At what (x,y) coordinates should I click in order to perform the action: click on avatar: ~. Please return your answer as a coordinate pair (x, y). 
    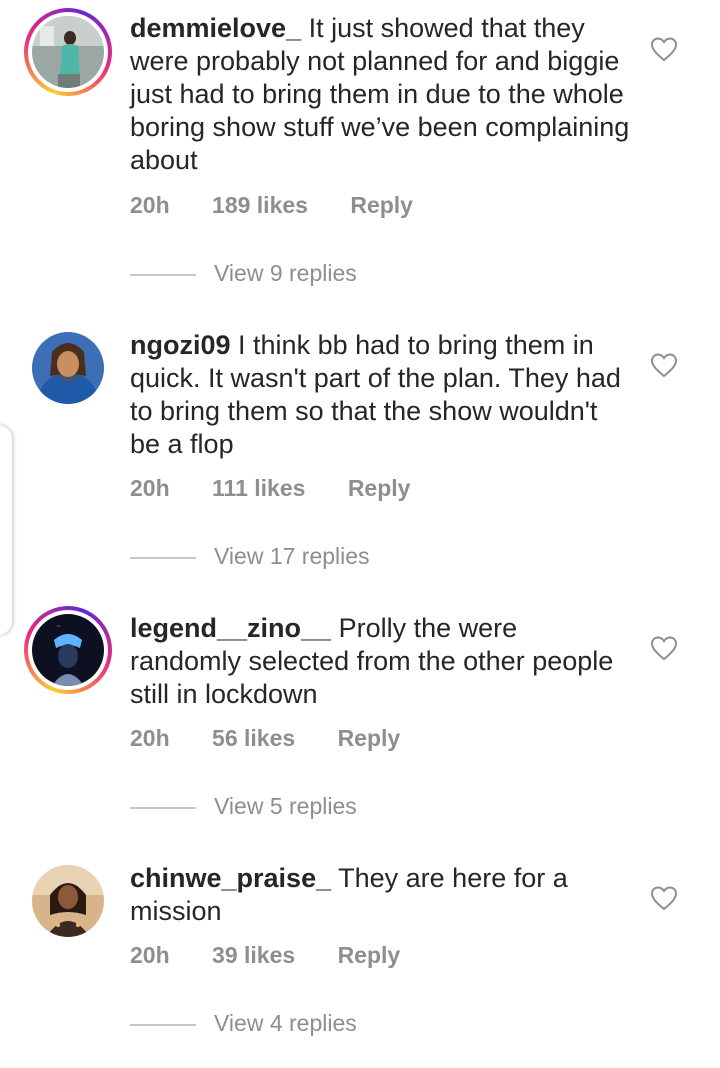
    Looking at the image, I should click on (68, 650).